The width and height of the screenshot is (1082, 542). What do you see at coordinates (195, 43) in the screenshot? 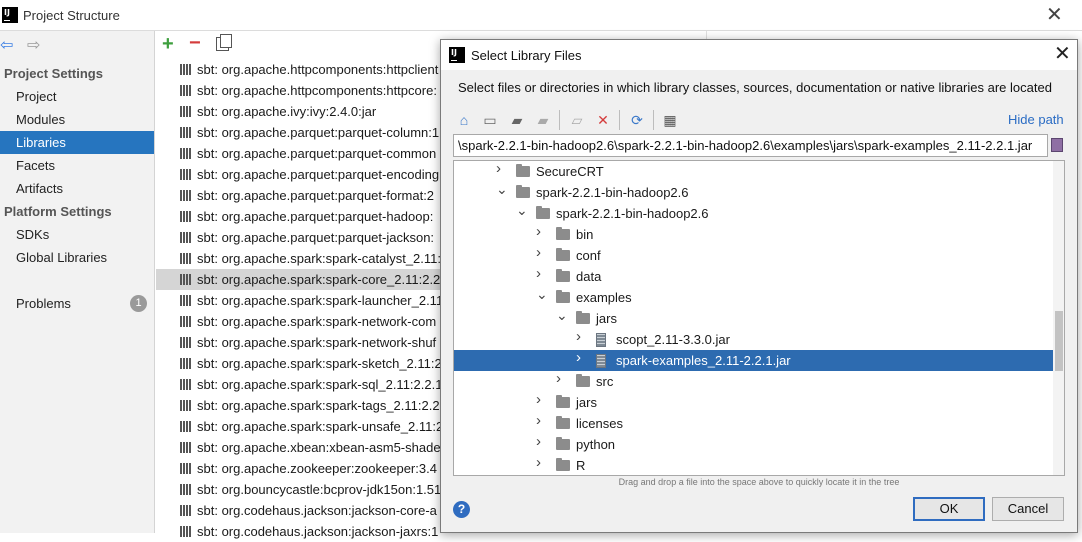
I see `remove-library-icon: −` at bounding box center [195, 43].